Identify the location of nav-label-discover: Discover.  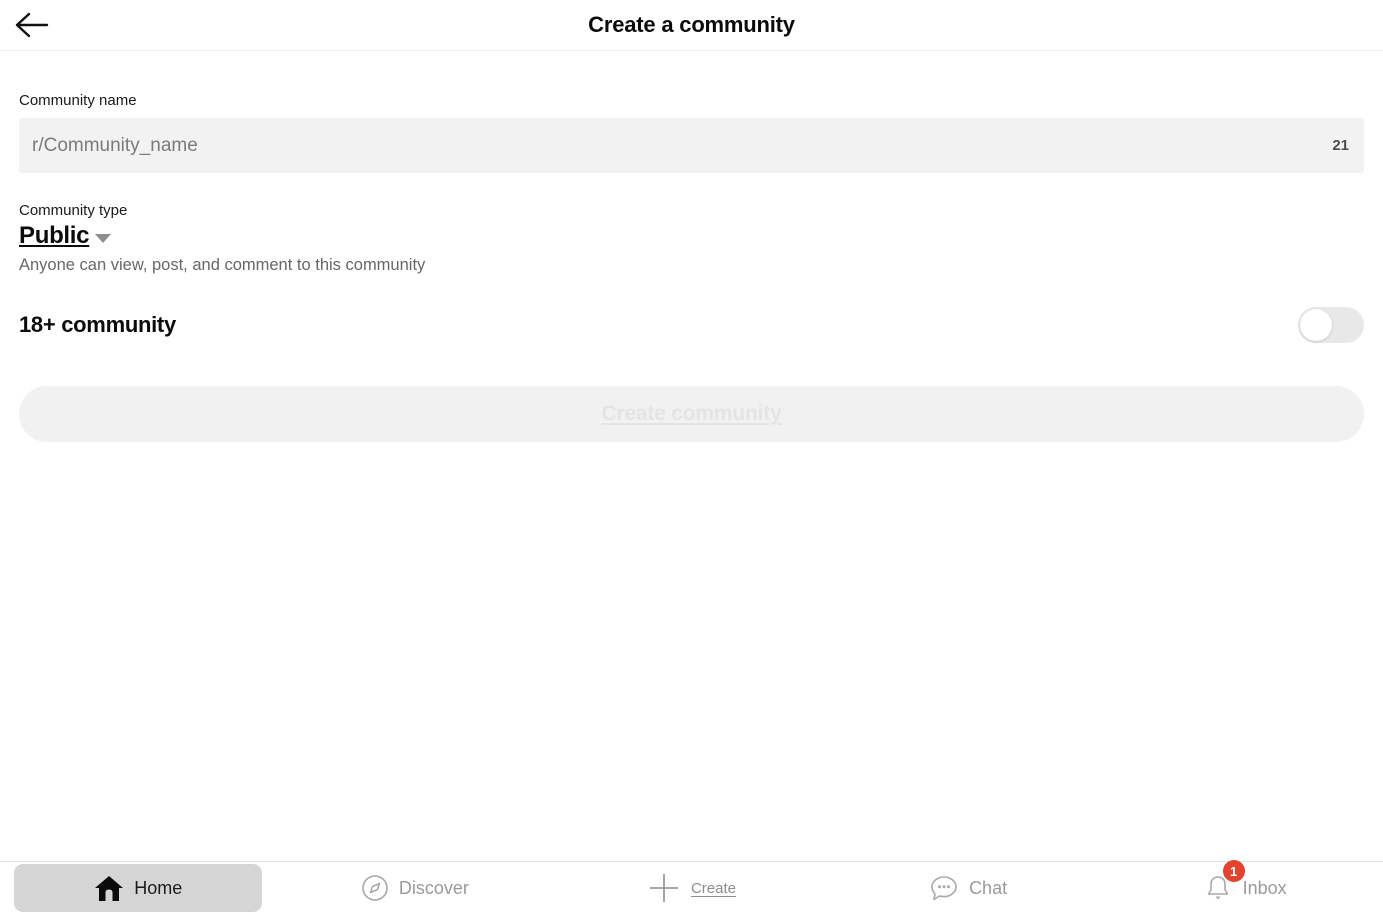
(433, 887).